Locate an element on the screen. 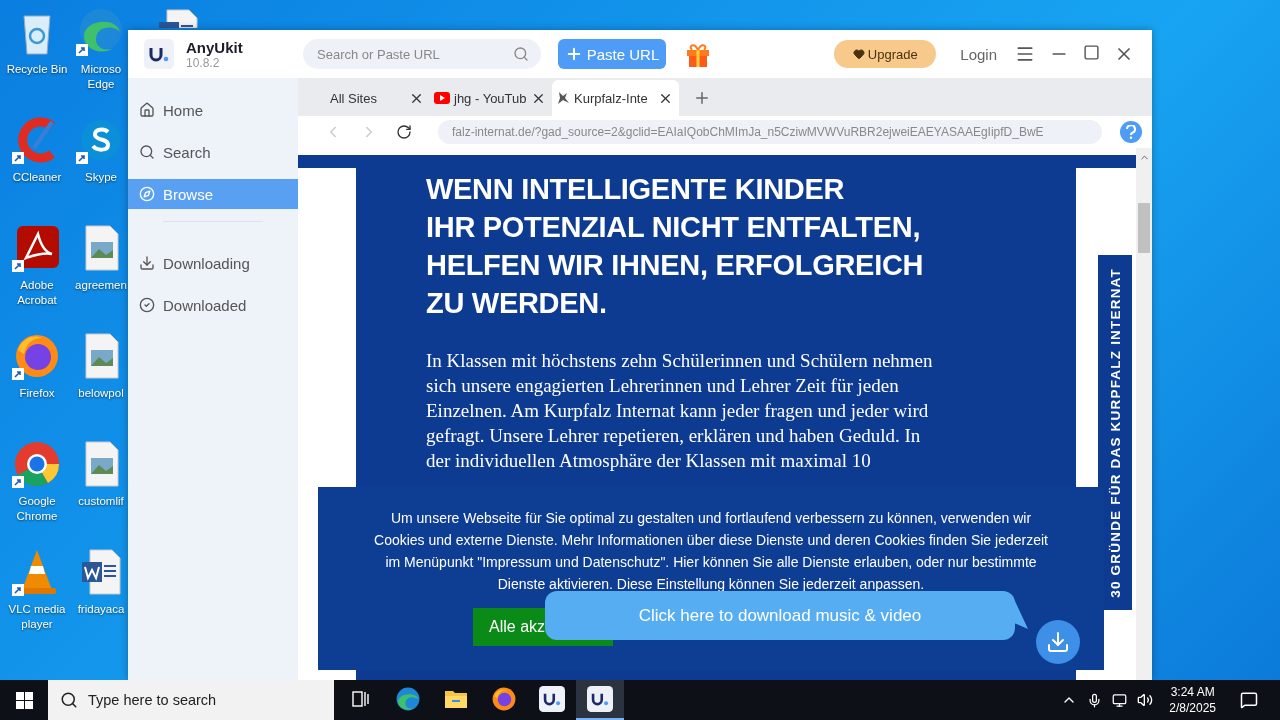 The image size is (1280, 720). task-view-icon is located at coordinates (360, 699).